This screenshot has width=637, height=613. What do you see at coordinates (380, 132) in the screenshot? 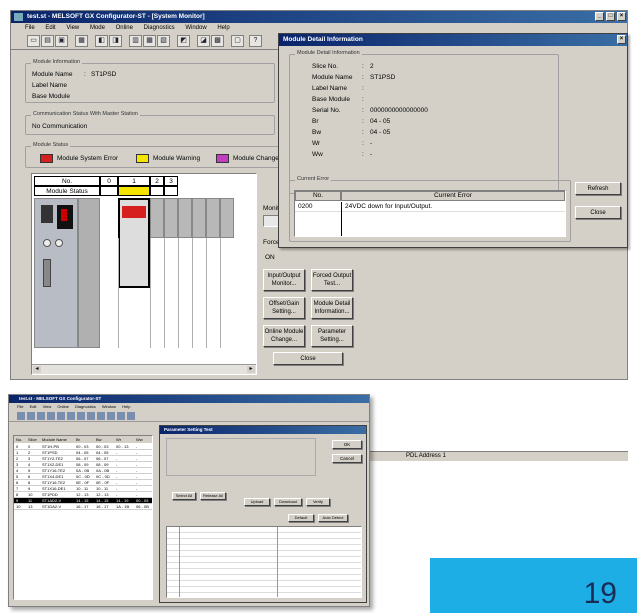
I see `detail-field-value: 04 - 05` at bounding box center [380, 132].